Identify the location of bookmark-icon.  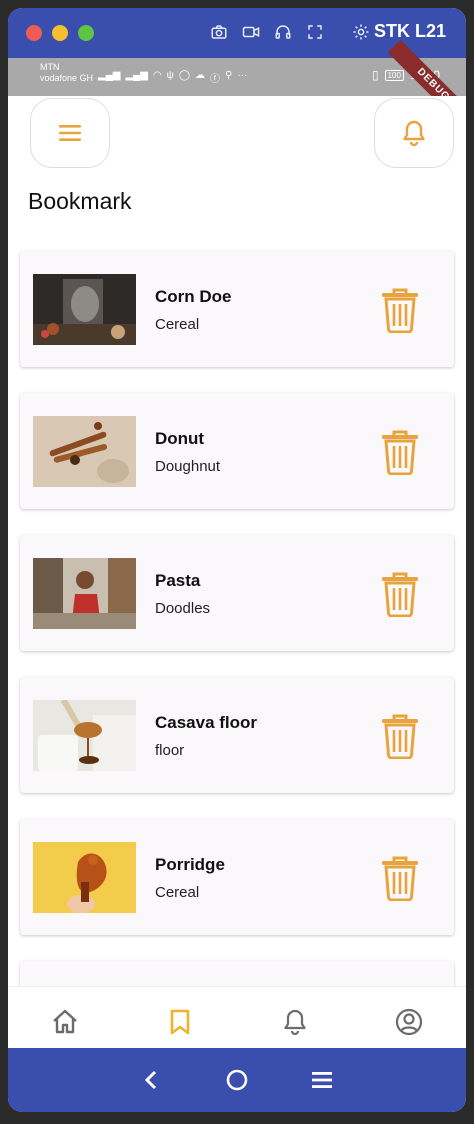
(180, 1022).